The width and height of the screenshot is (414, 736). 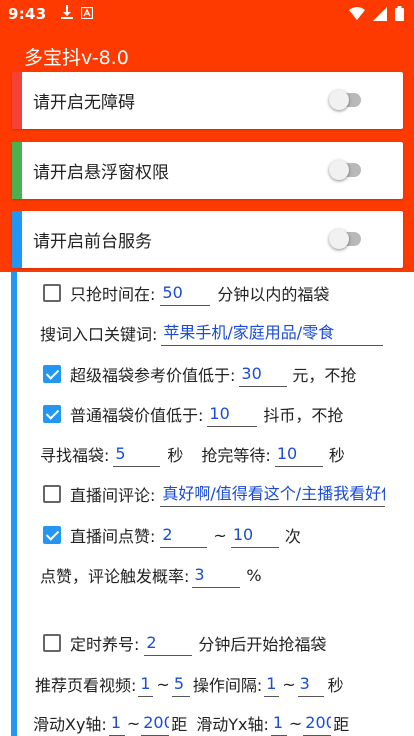 I want to click on time-limit-input: 50, so click(x=185, y=293).